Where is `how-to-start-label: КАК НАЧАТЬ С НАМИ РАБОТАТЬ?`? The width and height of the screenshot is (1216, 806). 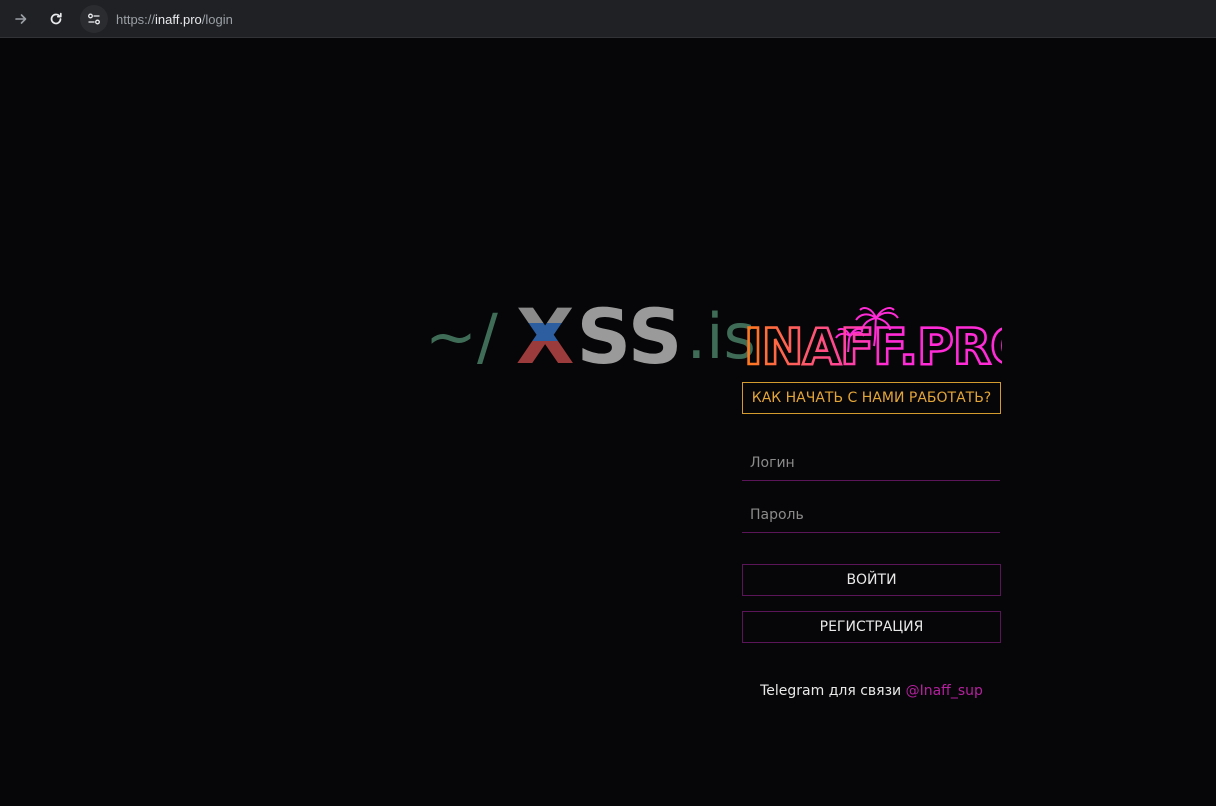 how-to-start-label: КАК НАЧАТЬ С НАМИ РАБОТАТЬ? is located at coordinates (871, 398).